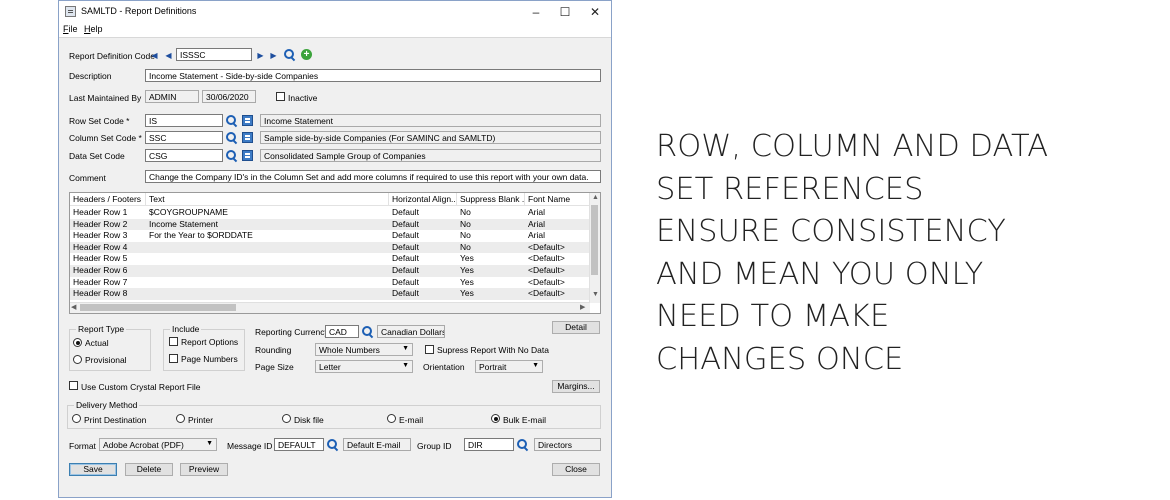 This screenshot has width=1170, height=500. I want to click on table-cell: Header Row 5, so click(108, 259).